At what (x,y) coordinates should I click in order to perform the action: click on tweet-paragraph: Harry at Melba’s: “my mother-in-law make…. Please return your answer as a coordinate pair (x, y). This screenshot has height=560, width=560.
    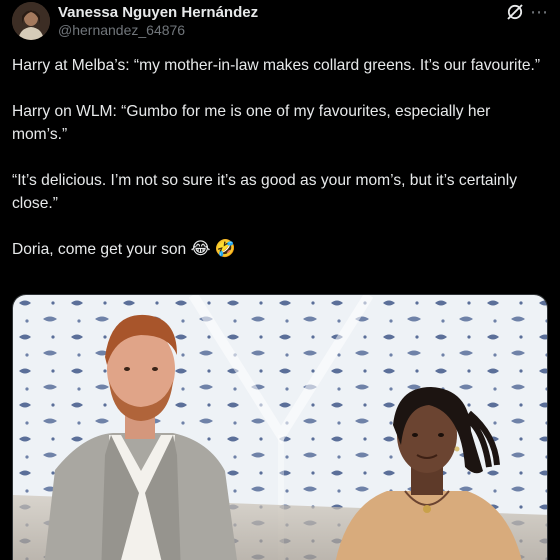
    Looking at the image, I should click on (276, 65).